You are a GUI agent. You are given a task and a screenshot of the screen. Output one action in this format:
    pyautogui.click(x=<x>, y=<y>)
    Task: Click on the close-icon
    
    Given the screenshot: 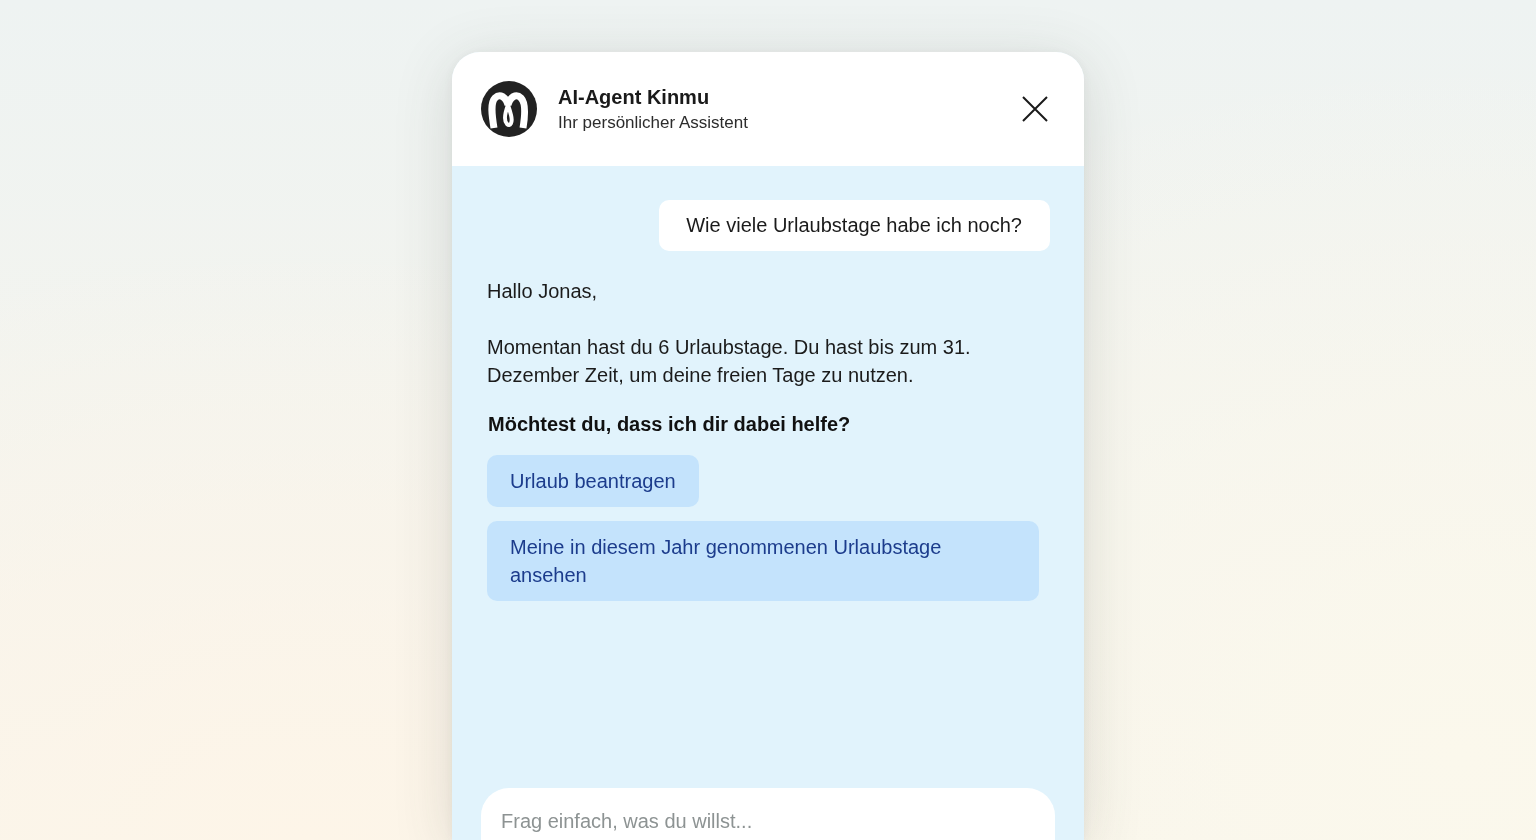 What is the action you would take?
    pyautogui.click(x=1035, y=109)
    